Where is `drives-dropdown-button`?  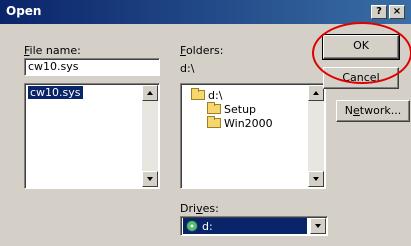 drives-dropdown-button is located at coordinates (318, 226).